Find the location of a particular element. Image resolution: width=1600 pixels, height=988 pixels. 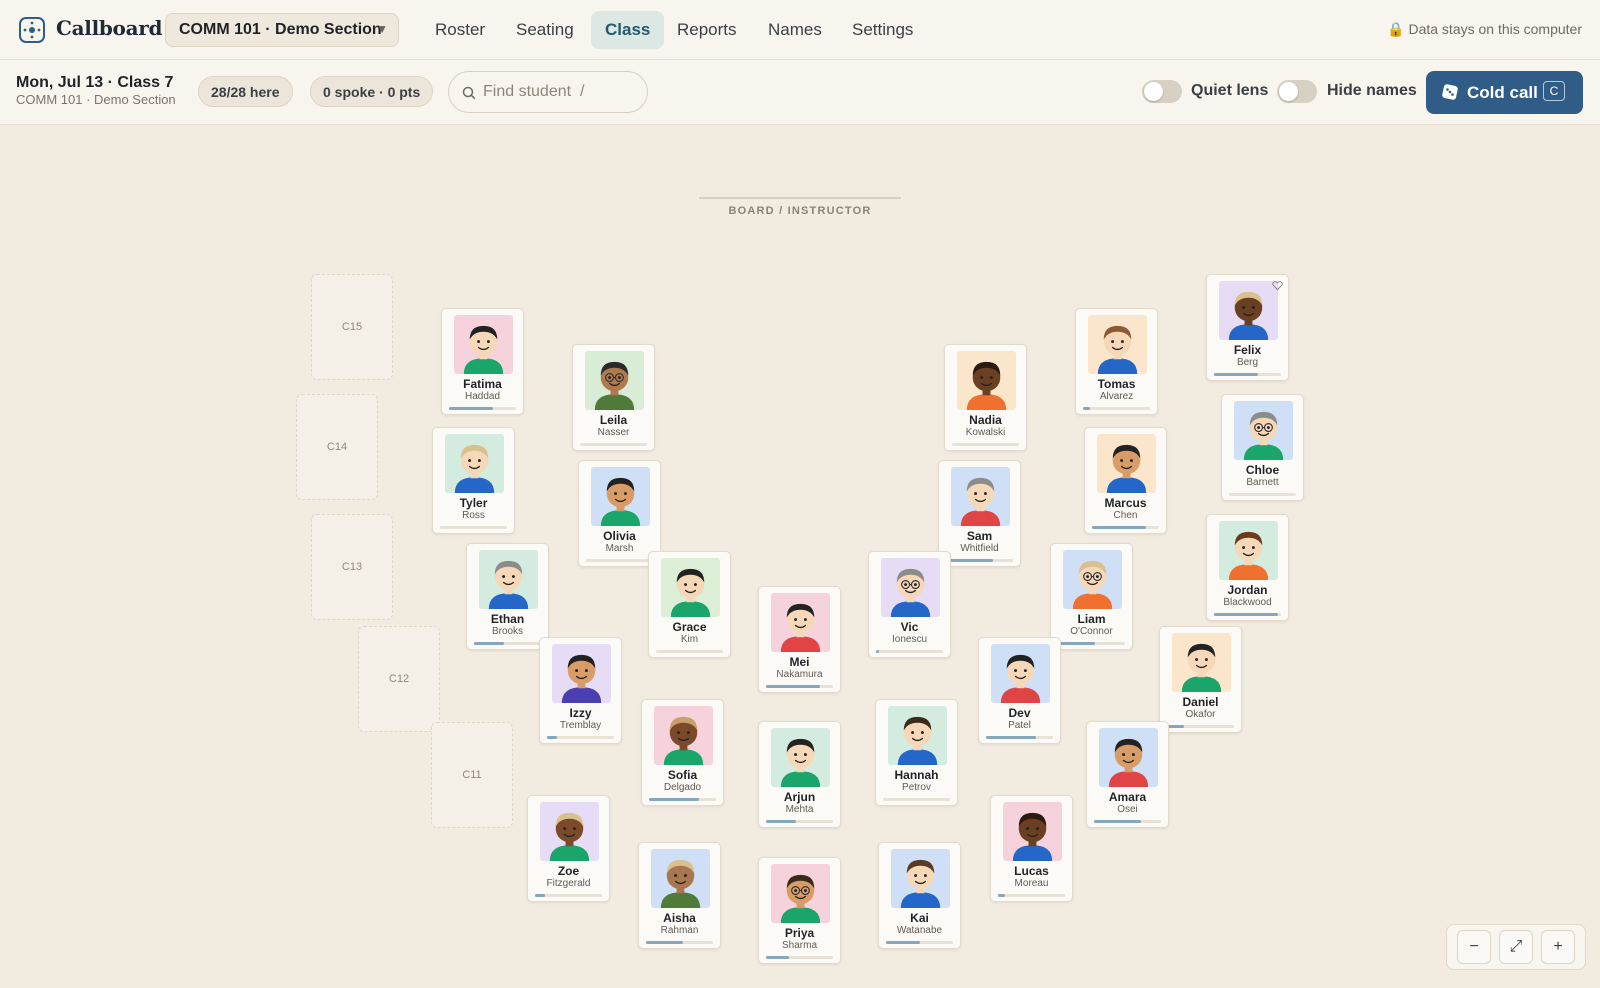

student-card: Fatima Haddad is located at coordinates (482, 361).